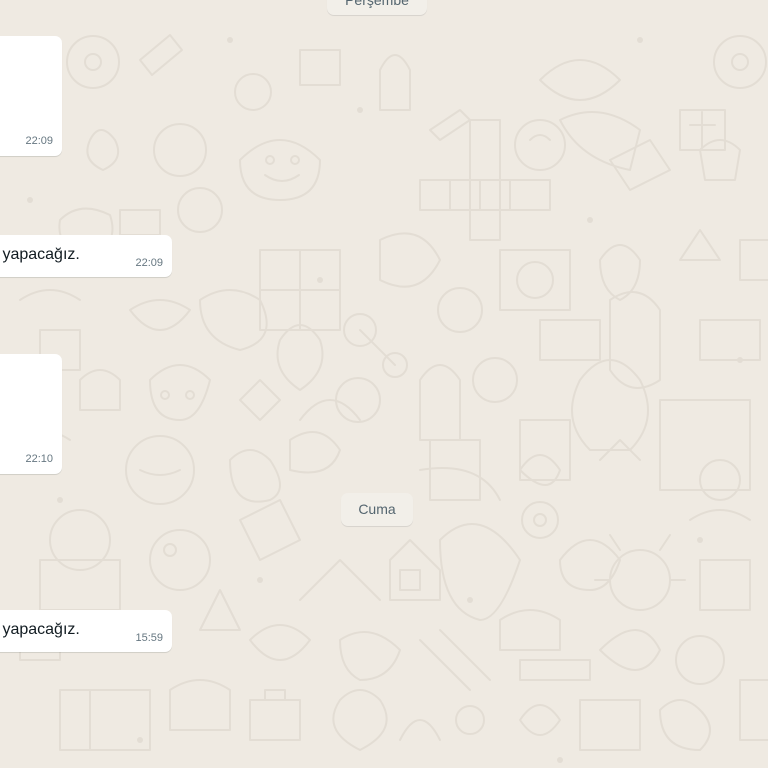 The width and height of the screenshot is (768, 768). I want to click on date-separator-label: Cuma, so click(377, 509).